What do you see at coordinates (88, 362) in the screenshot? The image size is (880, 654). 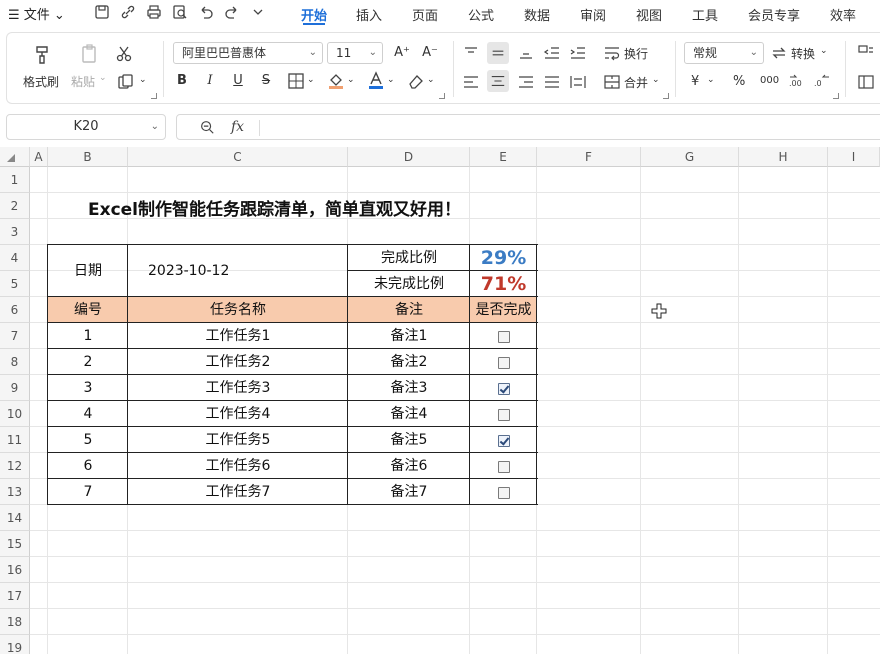 I see `task-id-cell: 2` at bounding box center [88, 362].